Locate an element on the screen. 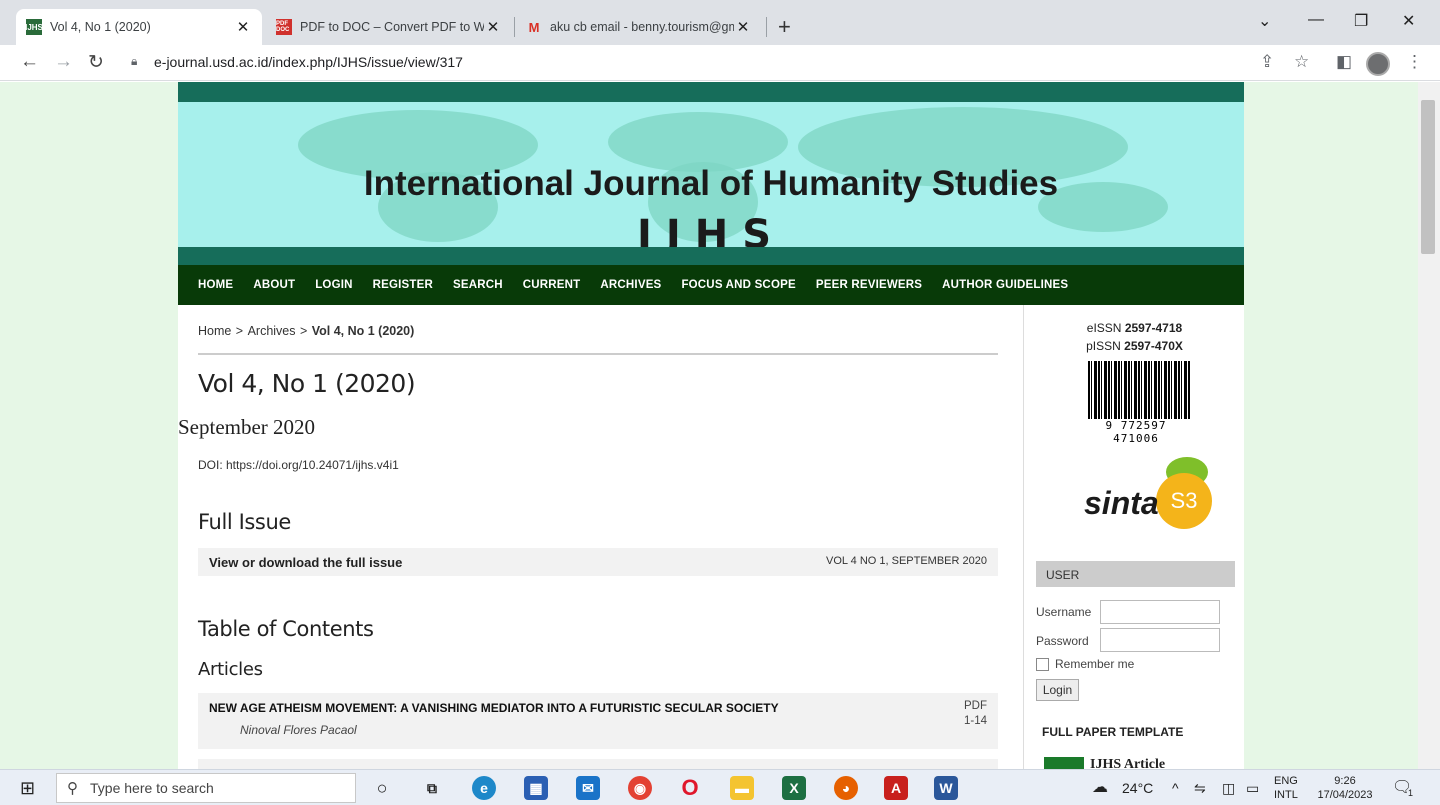  article-pdf-link: PDF is located at coordinates (975, 706).